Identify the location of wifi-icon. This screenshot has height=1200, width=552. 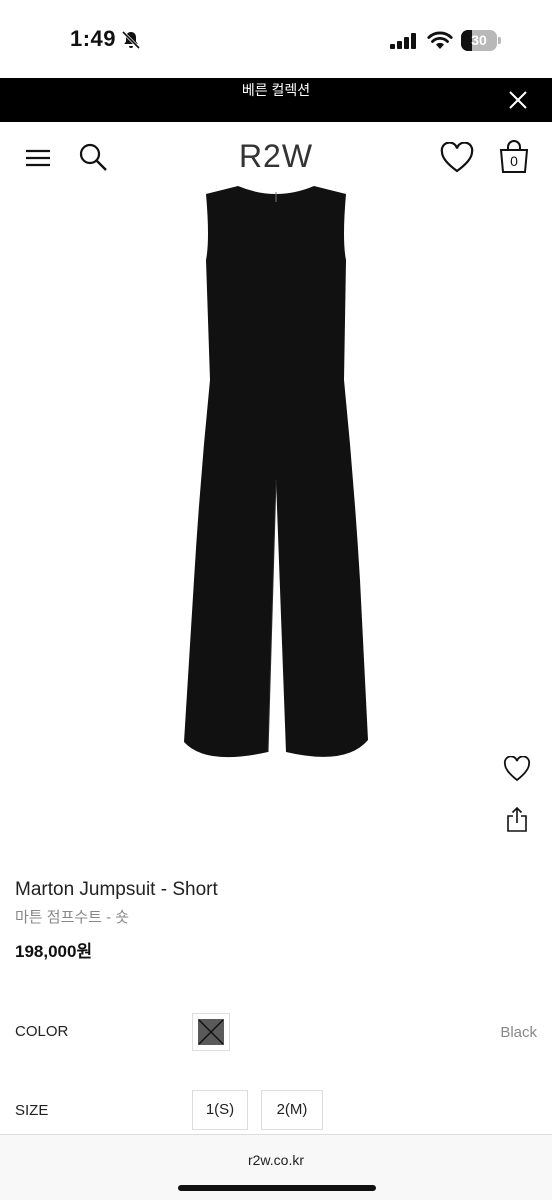
(440, 40).